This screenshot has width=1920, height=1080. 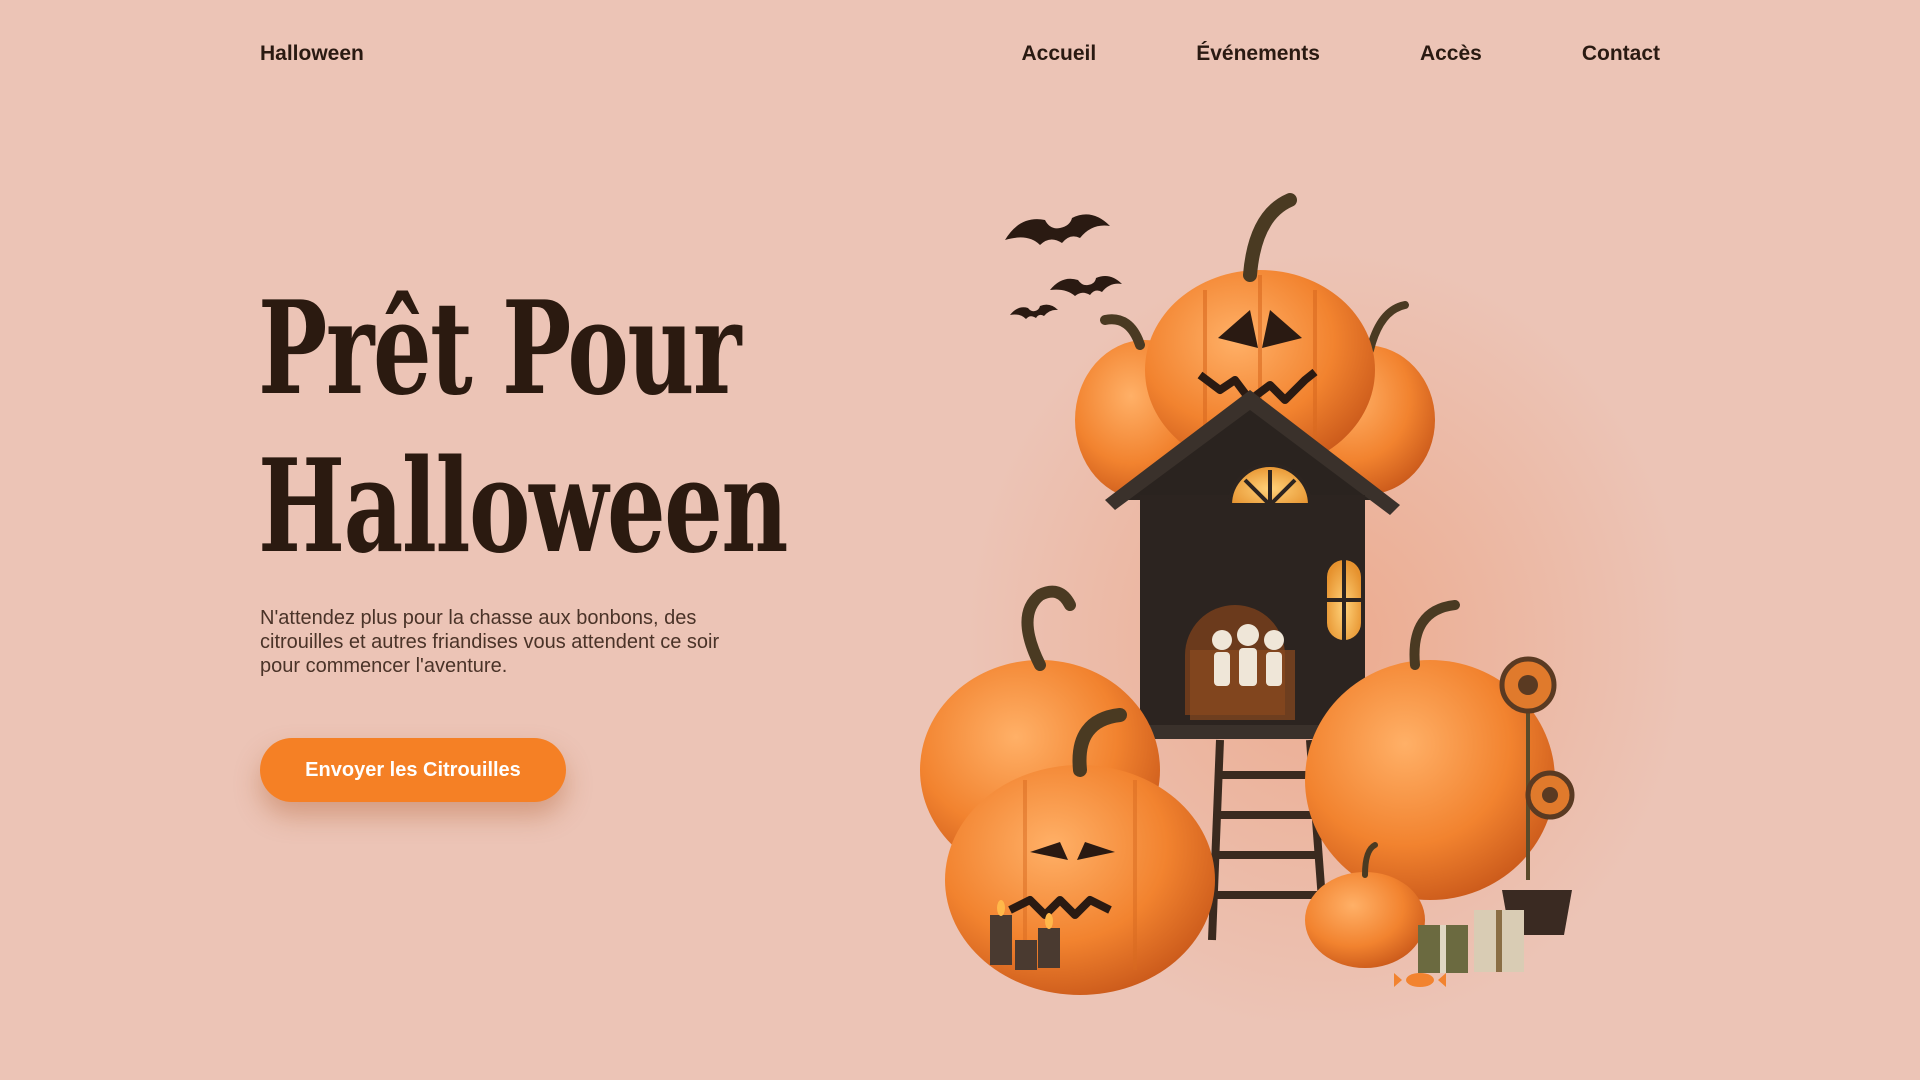 I want to click on send-pumpkins-button: Envoyer les Citrouilles, so click(x=413, y=770).